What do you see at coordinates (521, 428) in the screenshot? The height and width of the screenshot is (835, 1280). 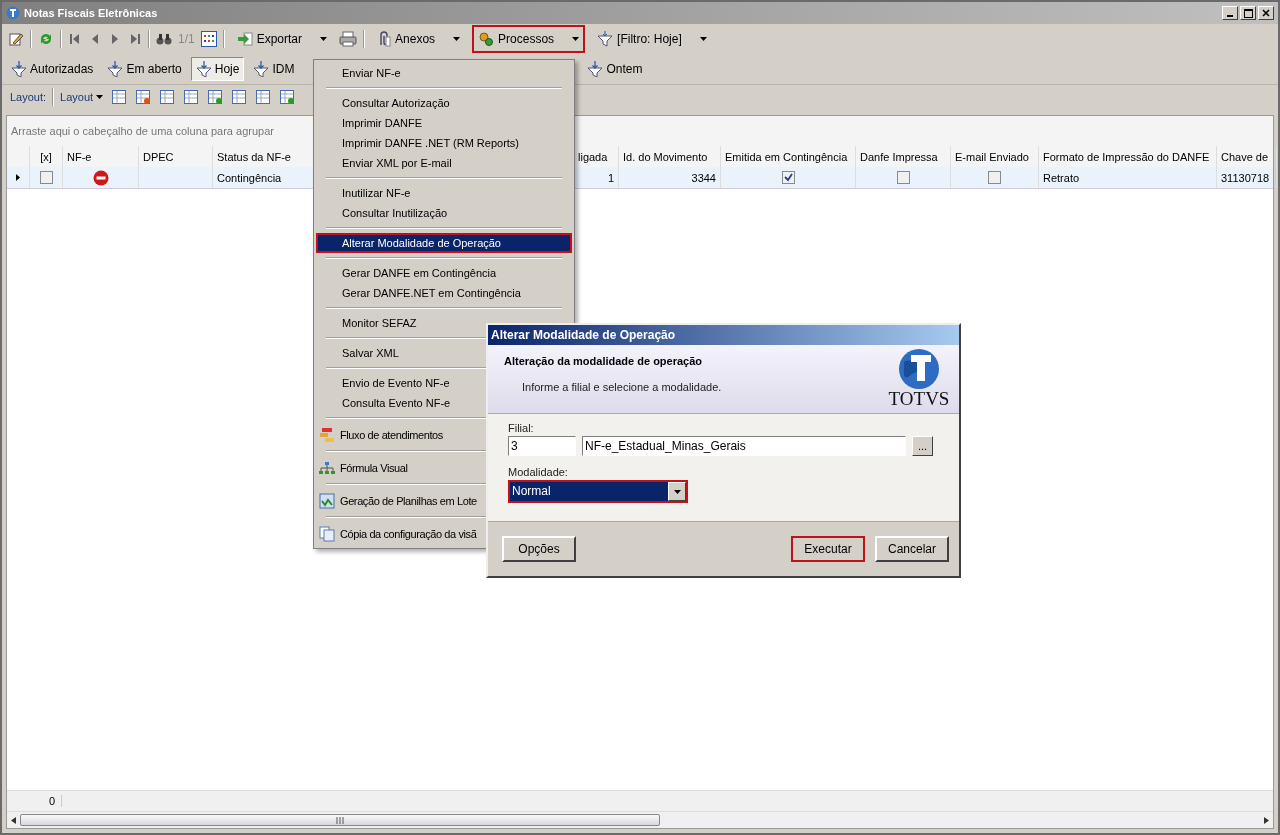 I see `field-label: Filial:` at bounding box center [521, 428].